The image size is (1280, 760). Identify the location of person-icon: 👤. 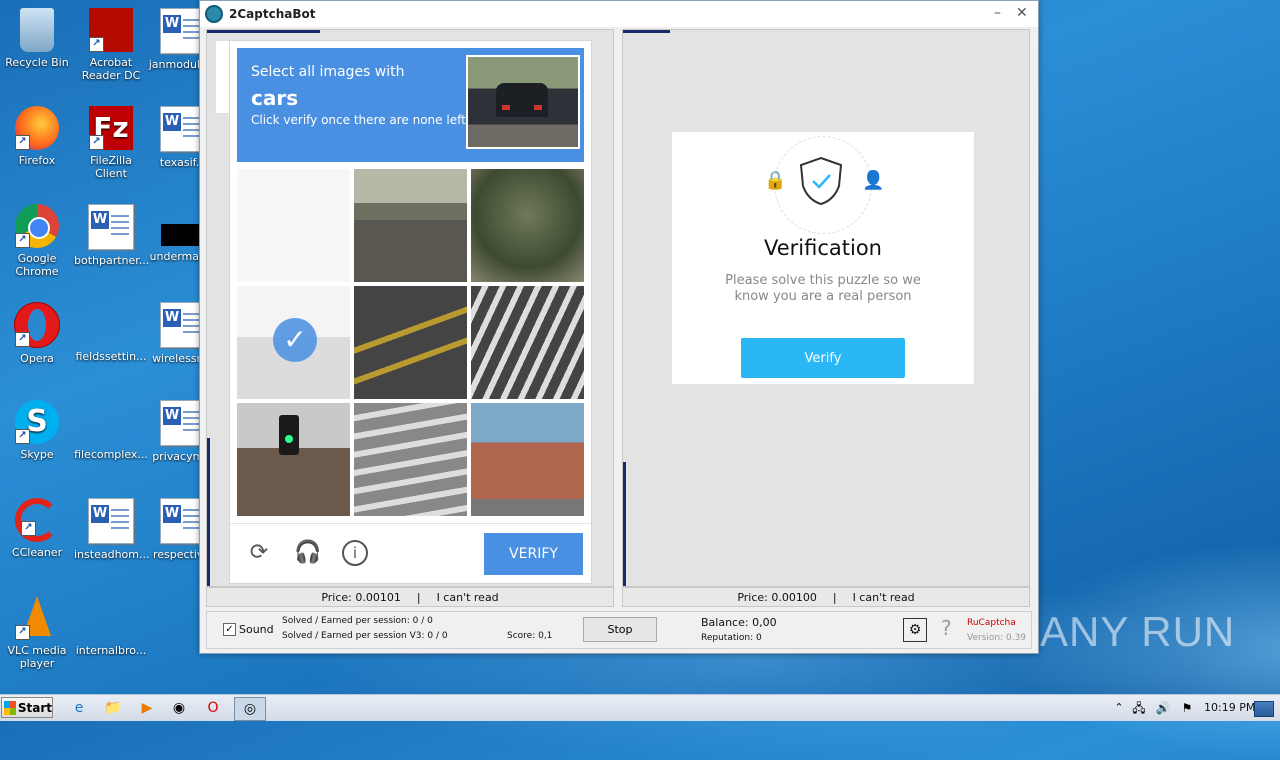
(873, 180).